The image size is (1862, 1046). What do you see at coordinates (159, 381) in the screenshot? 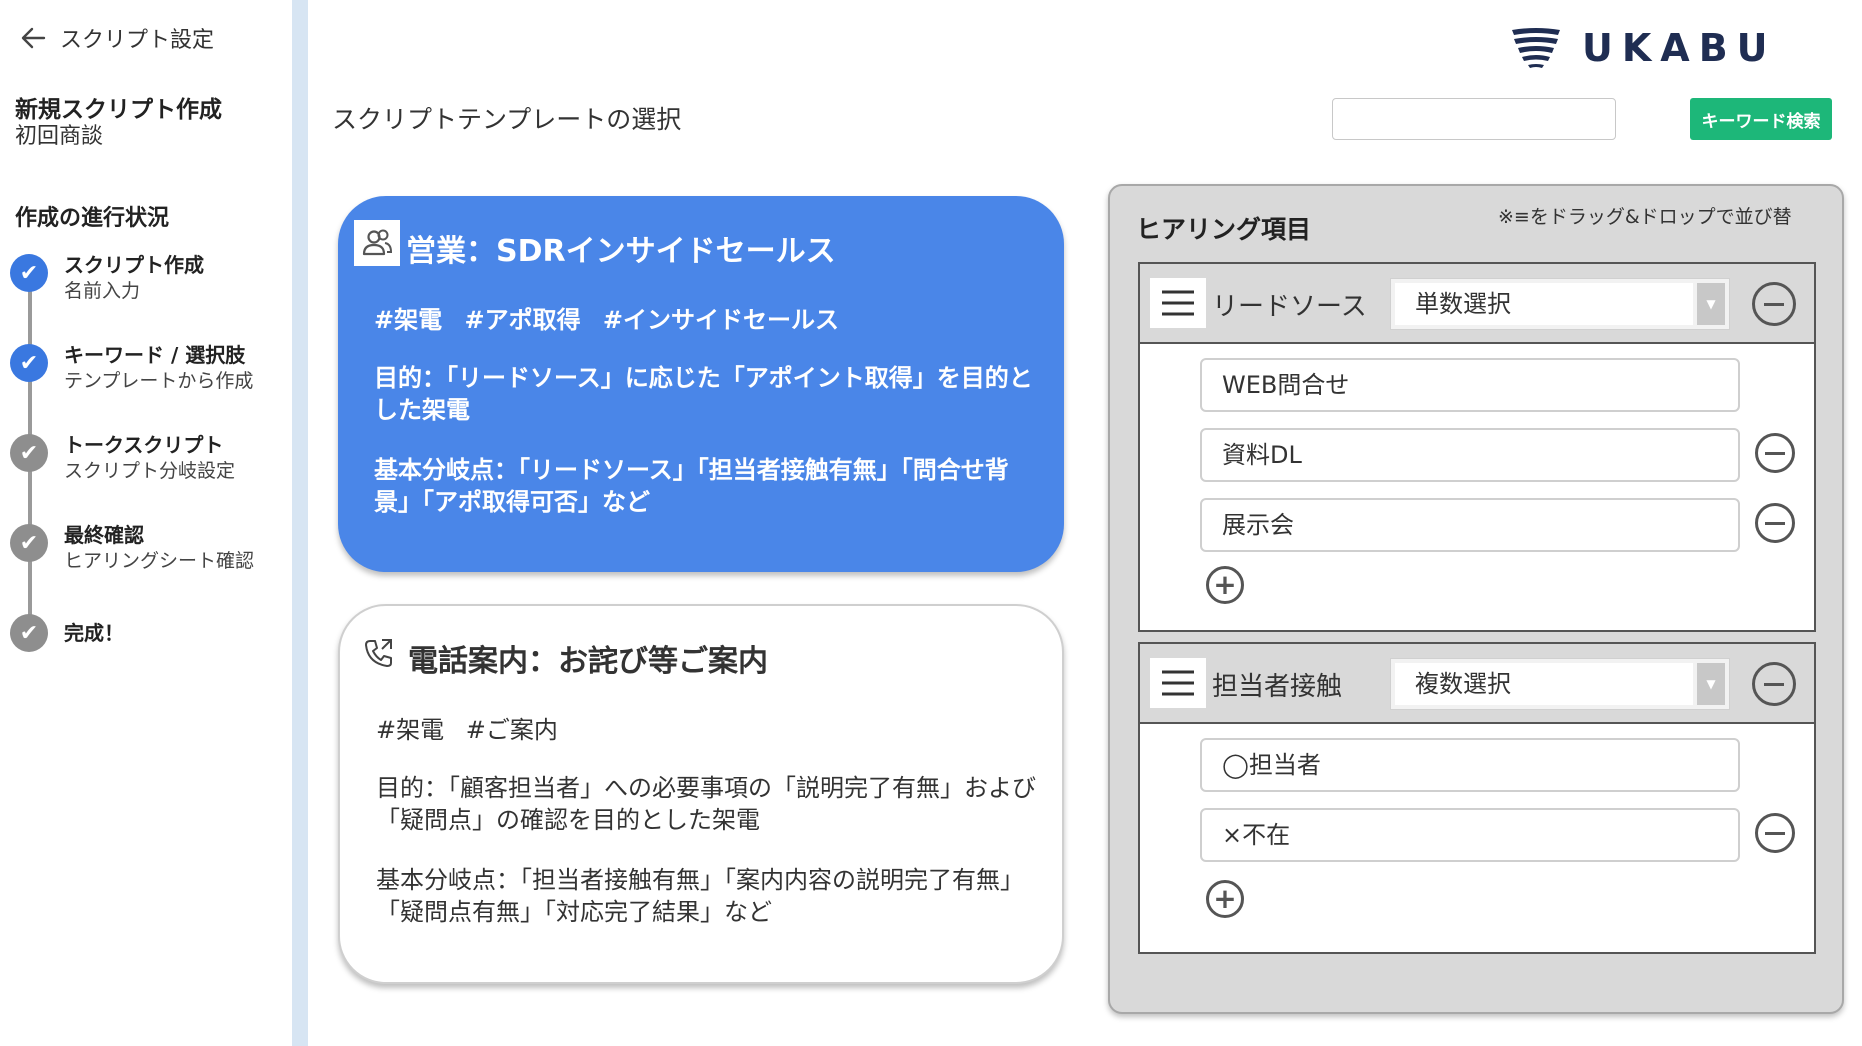
I see `step-subtitle: テンプレートから作成` at bounding box center [159, 381].